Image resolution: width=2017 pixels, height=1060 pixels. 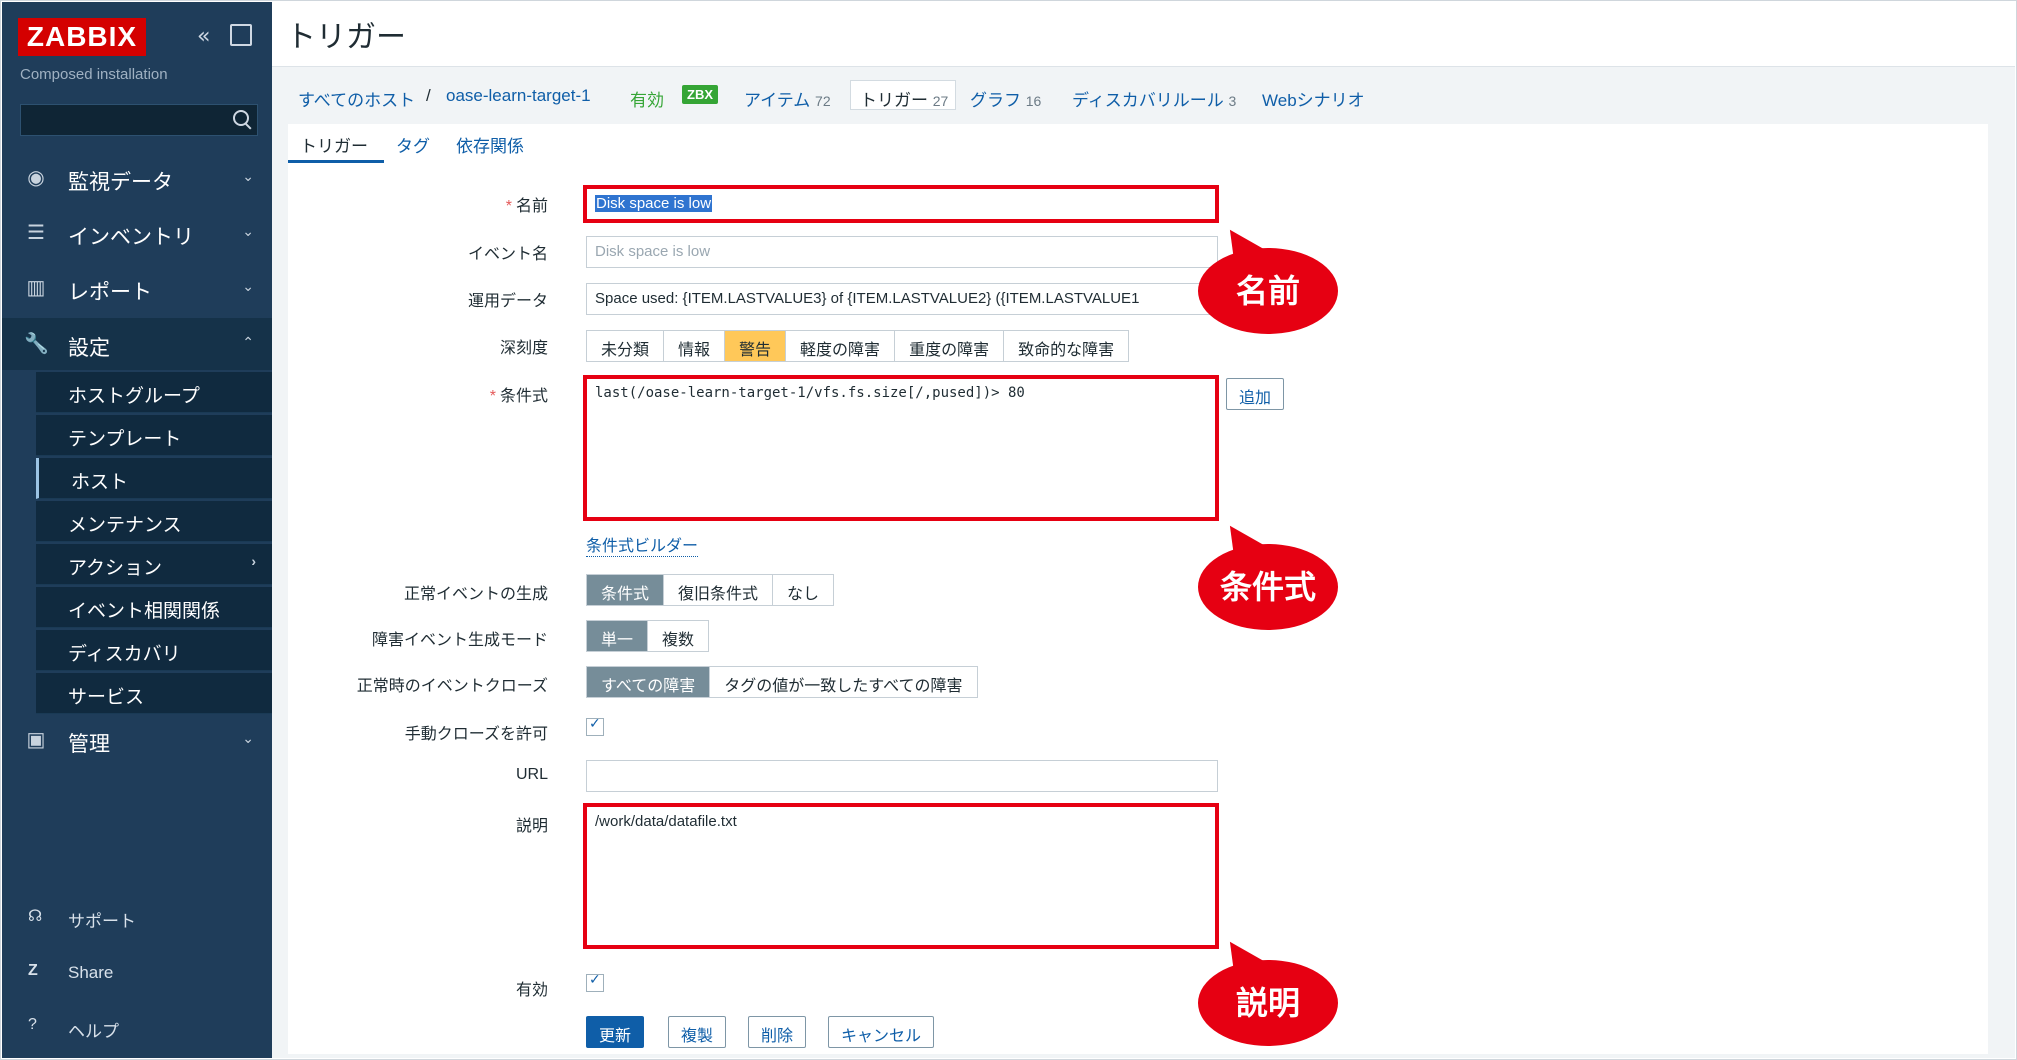 I want to click on expression-builder-link: 条件式ビルダー, so click(x=642, y=544).